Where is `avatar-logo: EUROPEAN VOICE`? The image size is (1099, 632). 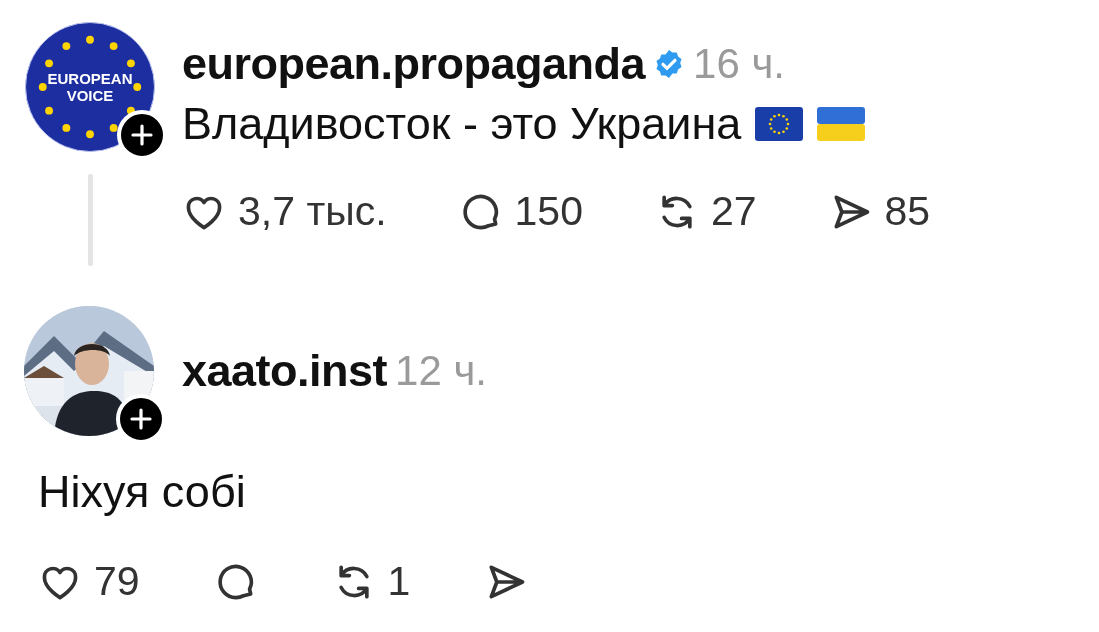 avatar-logo: EUROPEAN VOICE is located at coordinates (90, 87).